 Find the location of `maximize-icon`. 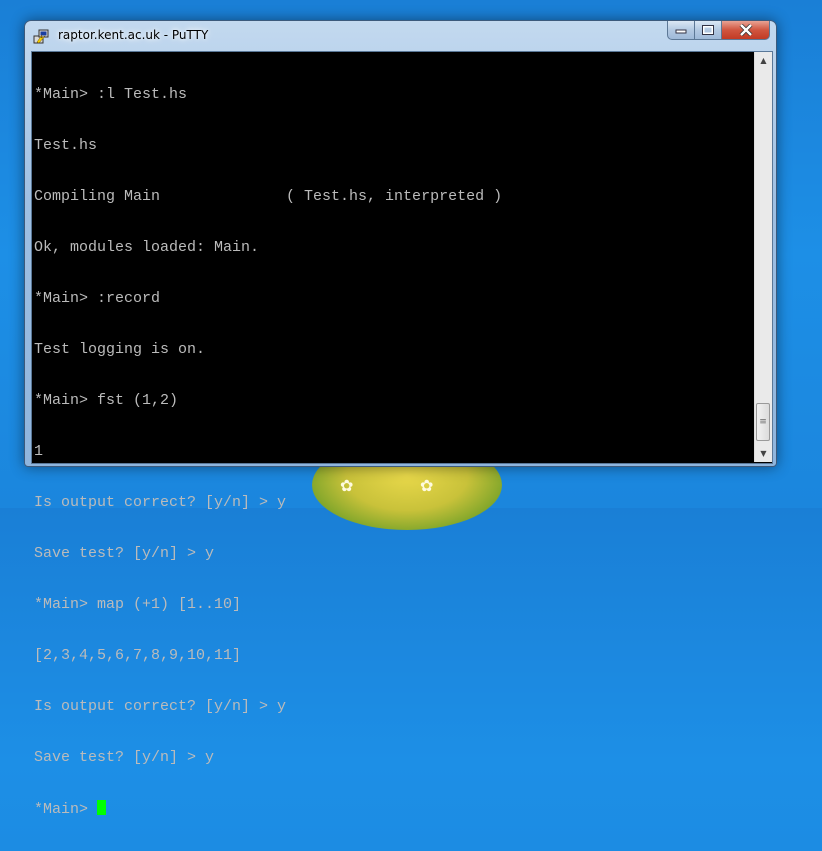

maximize-icon is located at coordinates (708, 30).